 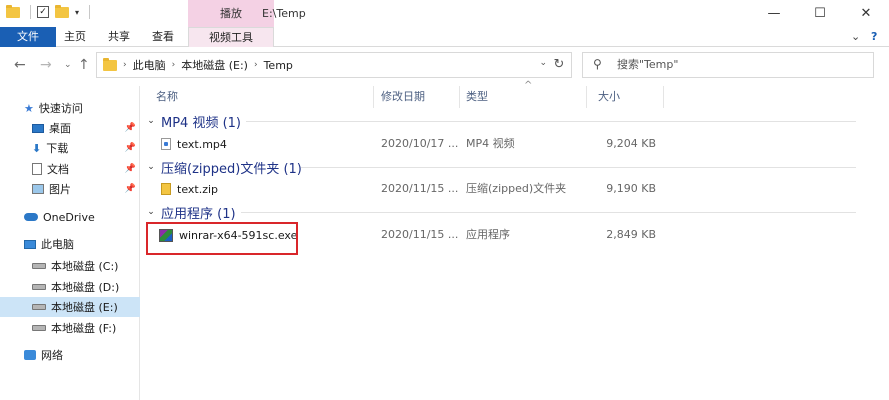 What do you see at coordinates (37, 148) in the screenshot?
I see `download-icon: ⬇` at bounding box center [37, 148].